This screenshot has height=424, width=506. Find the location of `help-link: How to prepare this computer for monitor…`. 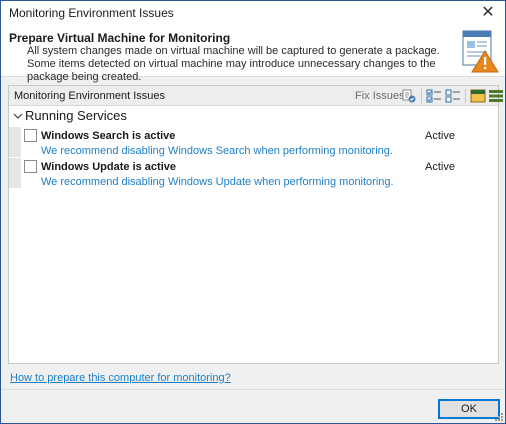

help-link: How to prepare this computer for monitor… is located at coordinates (120, 378).